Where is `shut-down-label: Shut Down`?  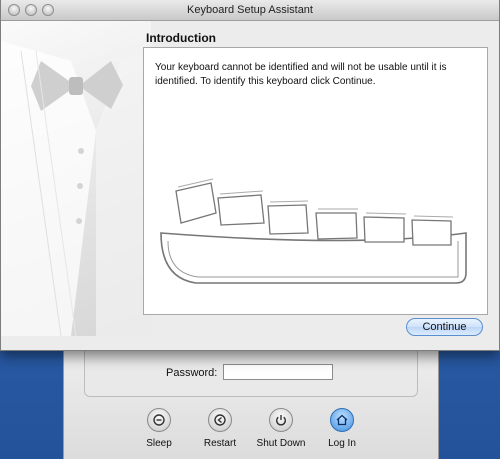
shut-down-label: Shut Down is located at coordinates (281, 443).